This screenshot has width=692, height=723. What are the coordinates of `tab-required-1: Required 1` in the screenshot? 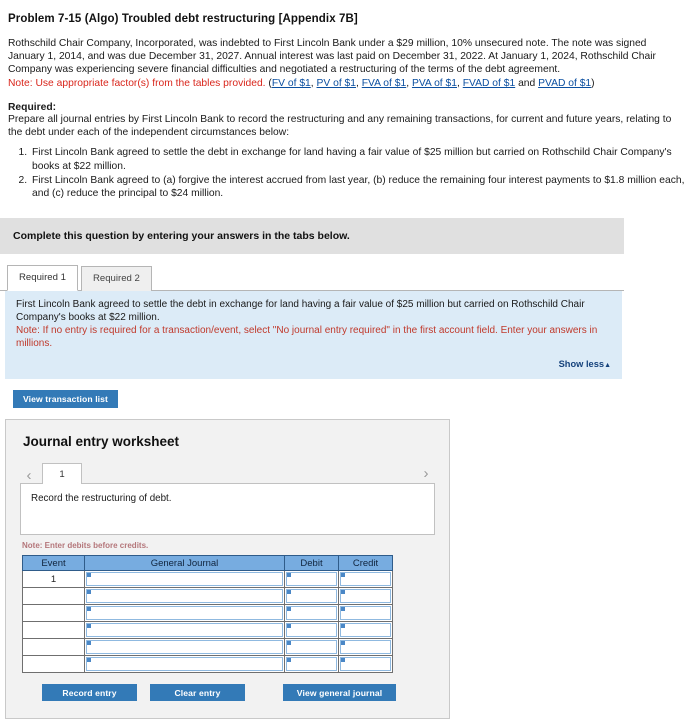 It's located at (42, 278).